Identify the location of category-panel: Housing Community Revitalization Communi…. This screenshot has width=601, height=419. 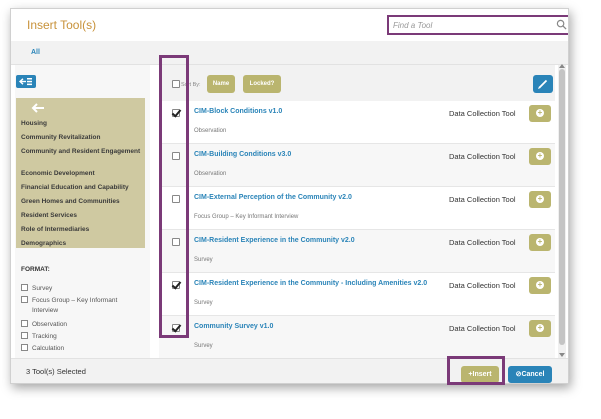
(80, 173).